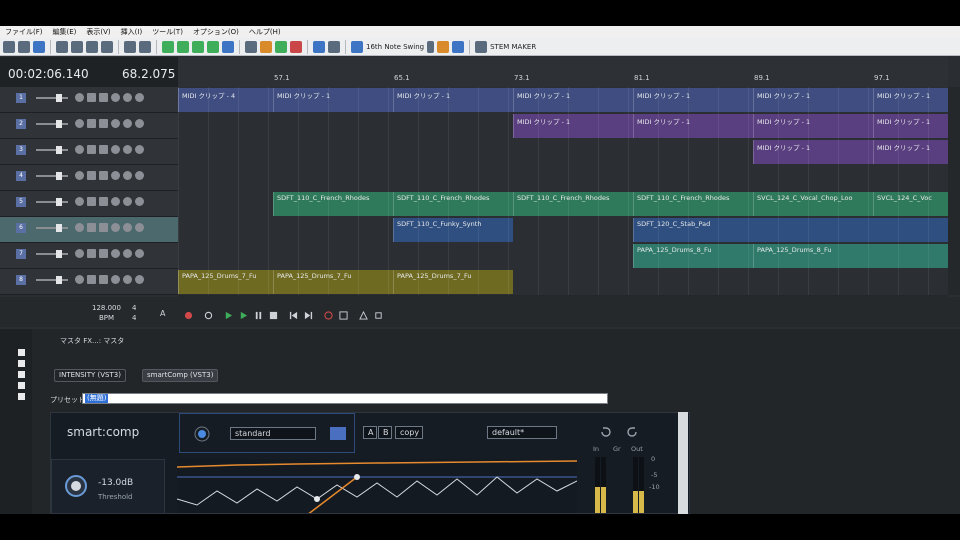 The width and height of the screenshot is (960, 540). What do you see at coordinates (168, 46) in the screenshot?
I see `select-tool-icon` at bounding box center [168, 46].